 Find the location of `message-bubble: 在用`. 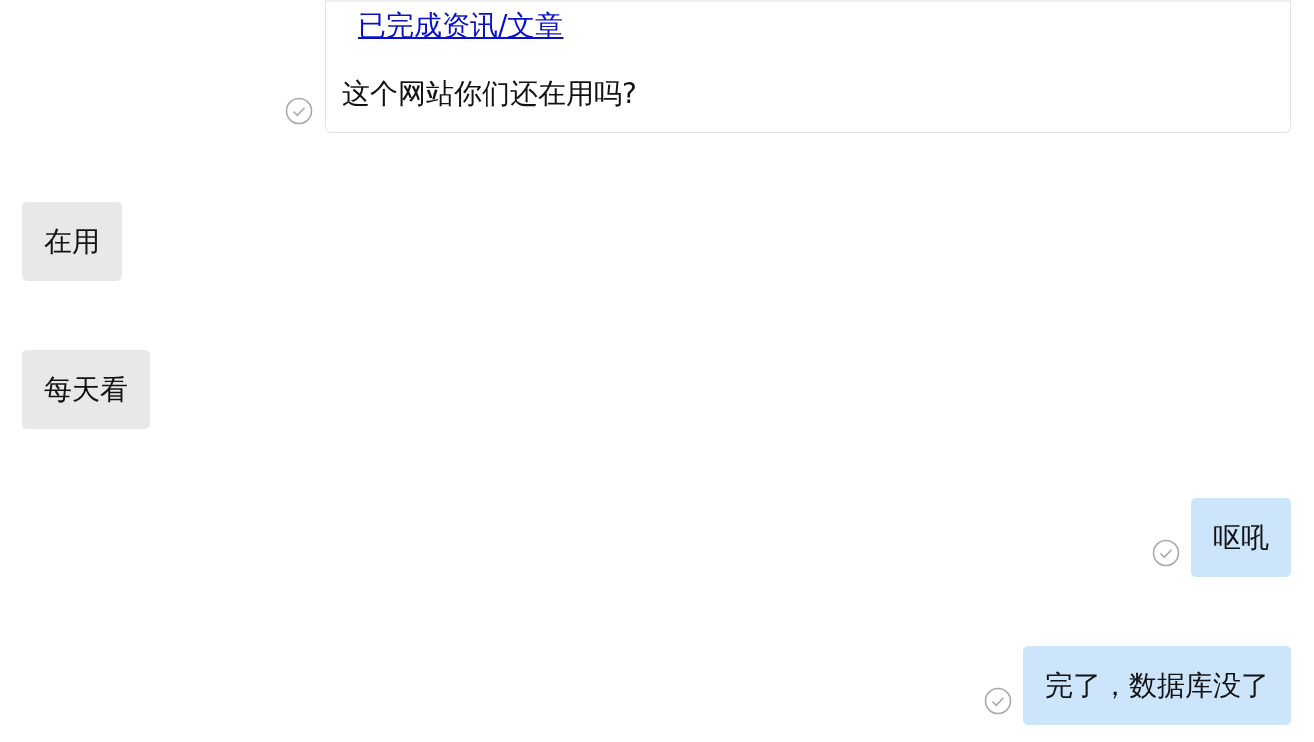

message-bubble: 在用 is located at coordinates (72, 241).